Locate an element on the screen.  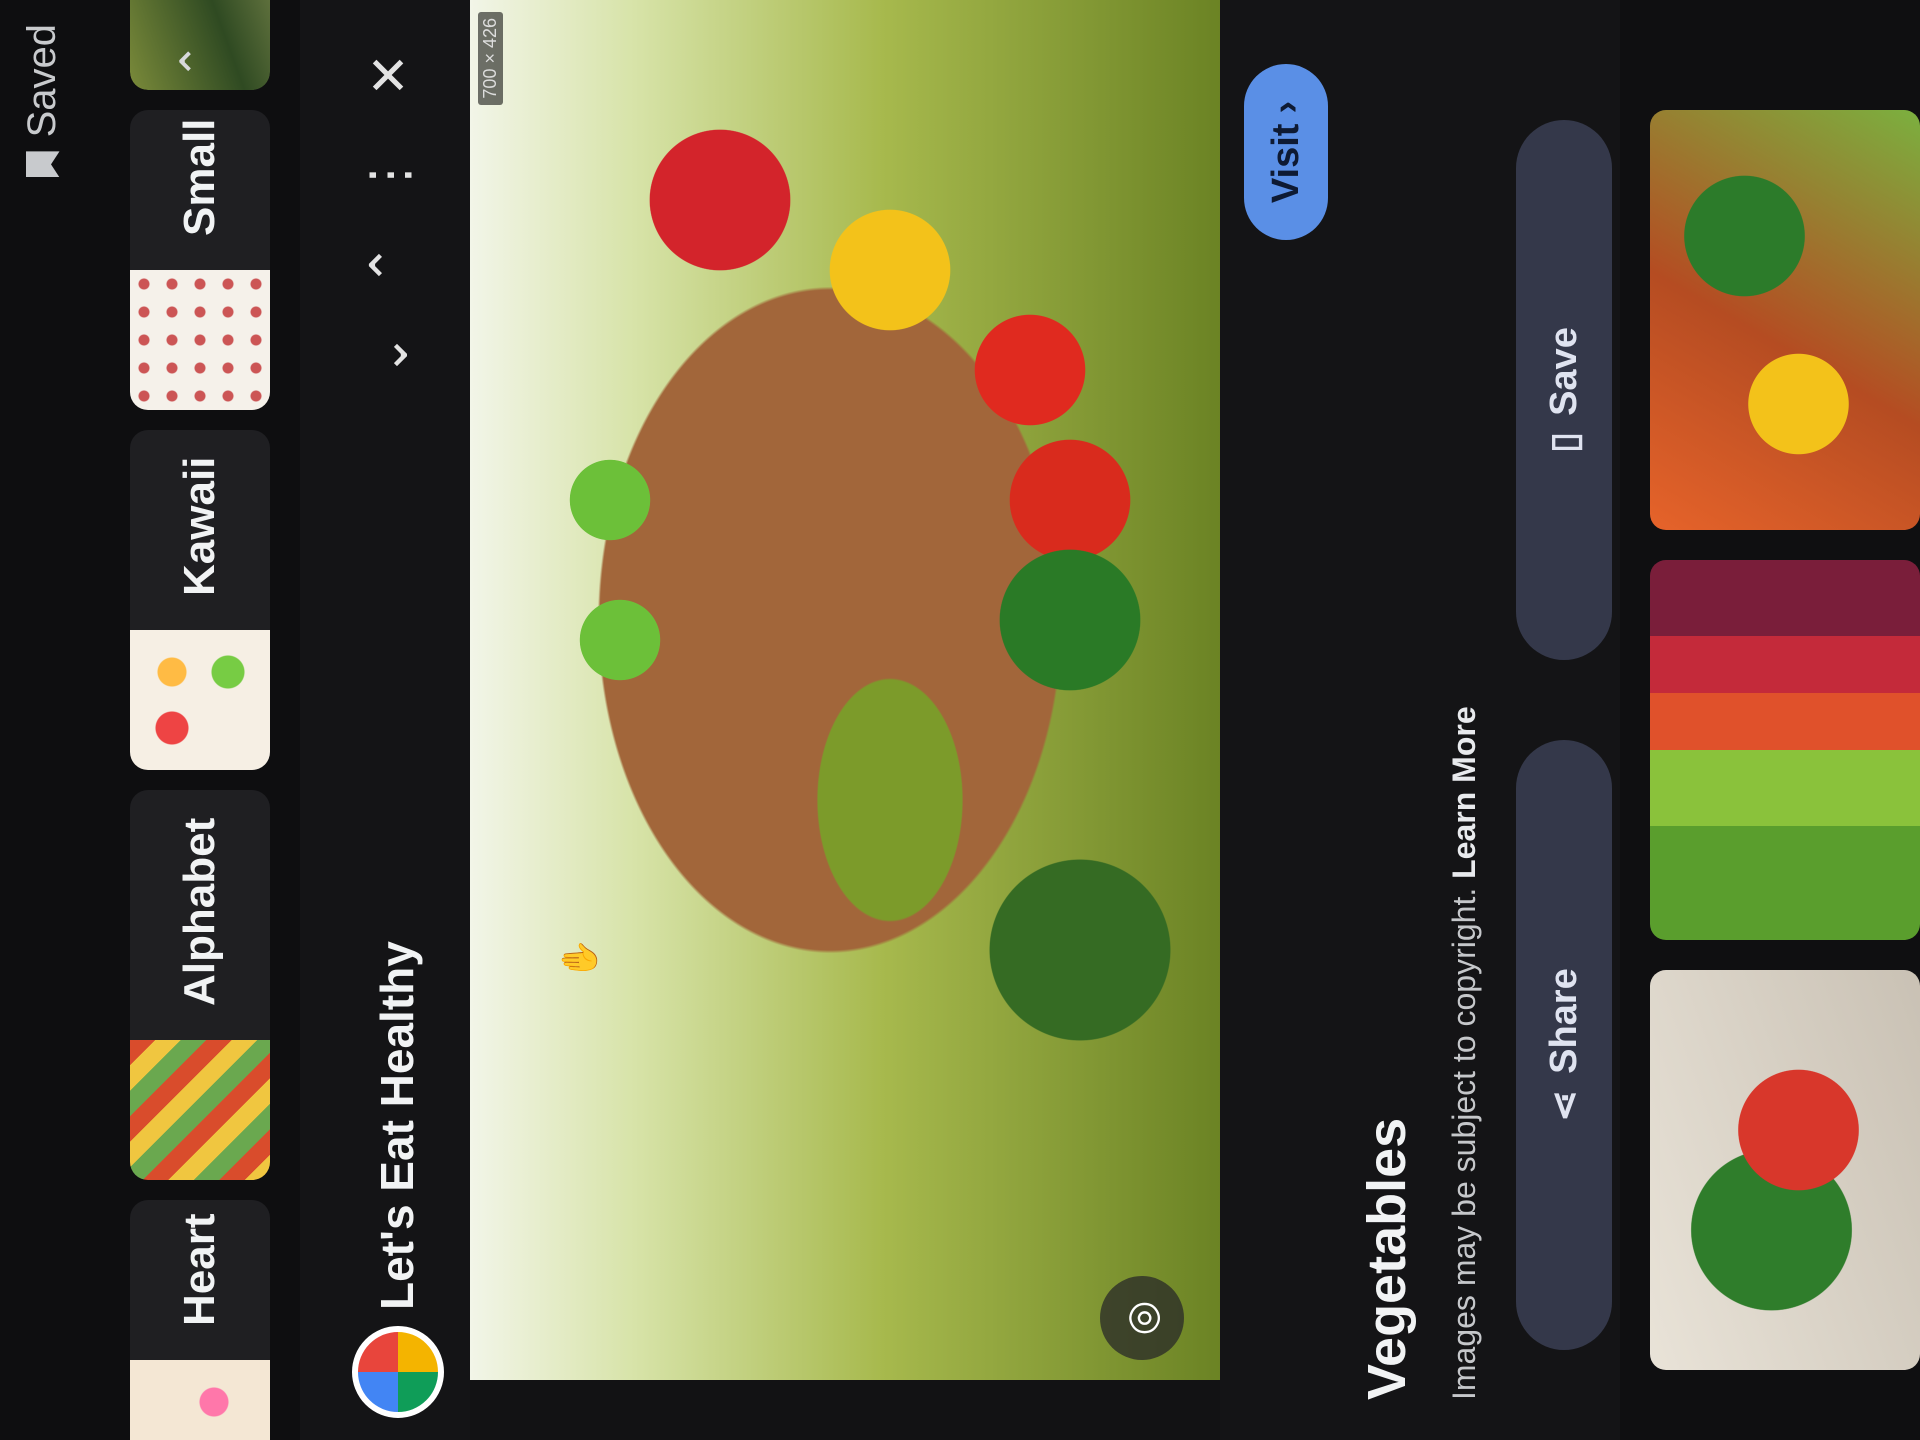
save-button: ▯ Save is located at coordinates (1564, 390).